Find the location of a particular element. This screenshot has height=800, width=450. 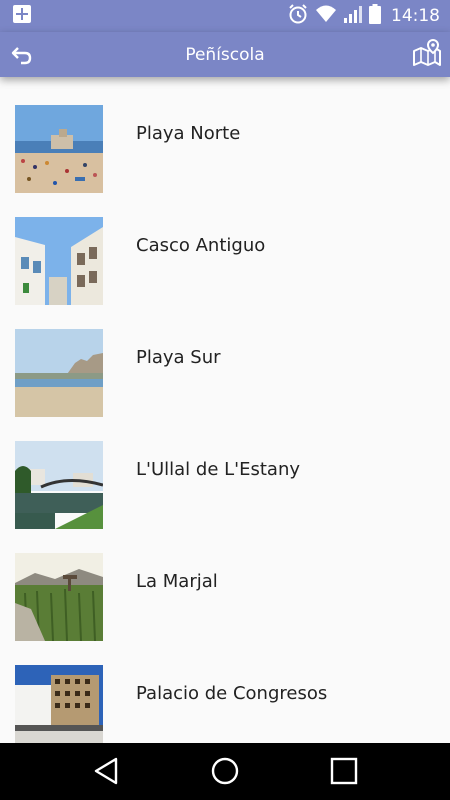

list-item: La Marjal is located at coordinates (225, 583).